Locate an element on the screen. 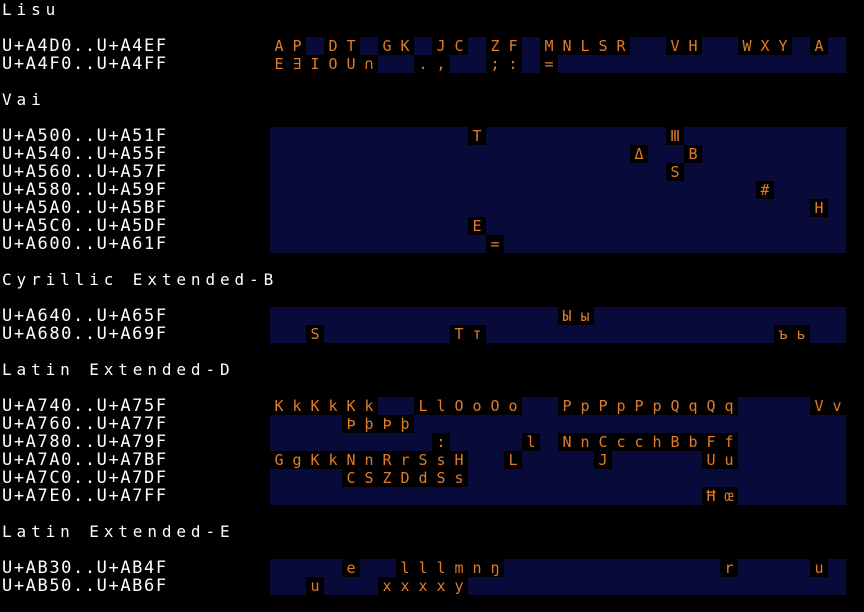  glyph-row: Ħœ is located at coordinates (558, 496).